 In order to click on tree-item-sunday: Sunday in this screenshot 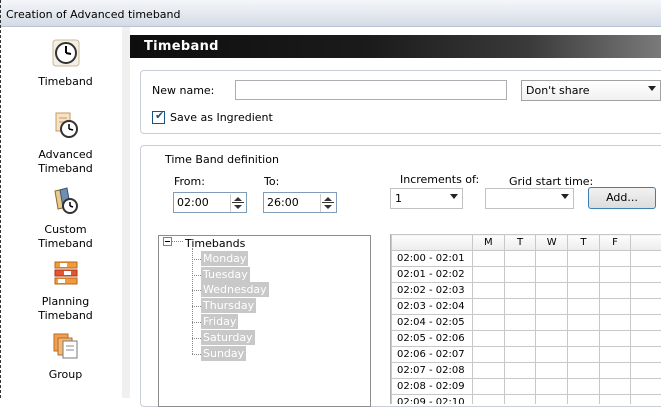, I will do `click(223, 353)`.